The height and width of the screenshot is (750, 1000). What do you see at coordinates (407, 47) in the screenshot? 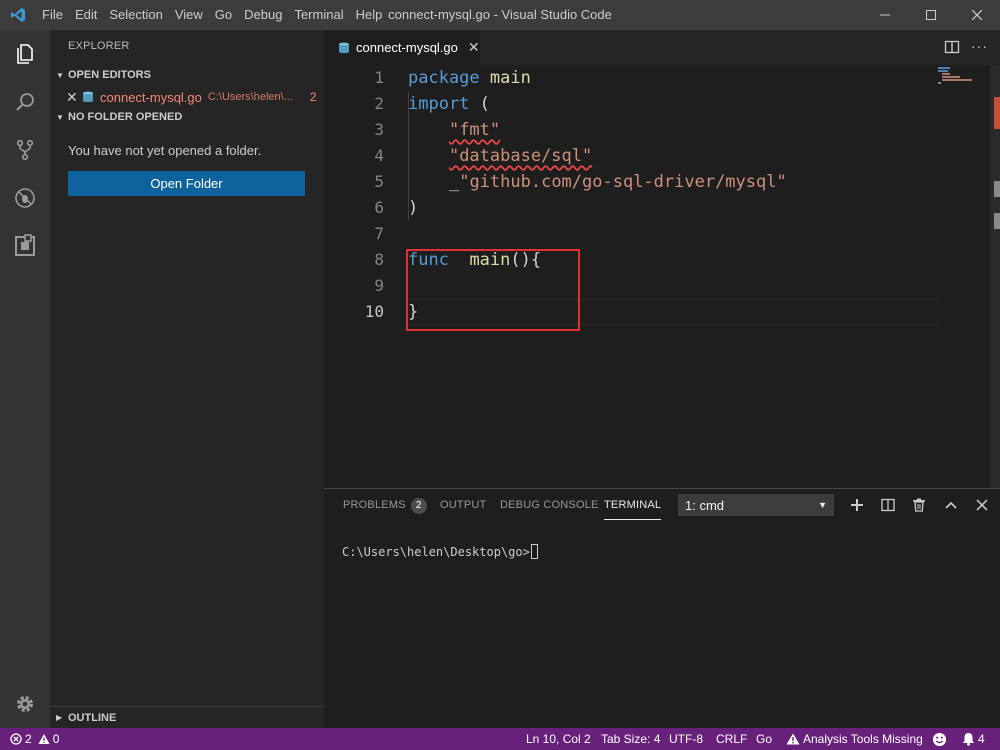
I see `tab-label: connect-mysql.go` at bounding box center [407, 47].